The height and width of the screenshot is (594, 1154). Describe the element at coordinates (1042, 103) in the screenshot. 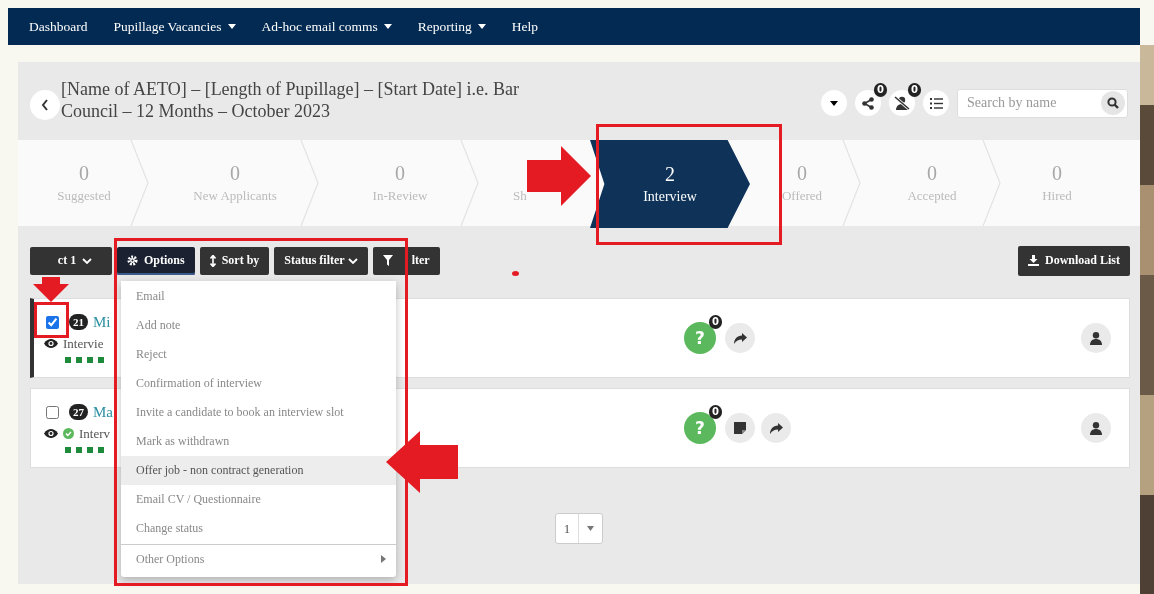

I see `search-field: Search by name` at that location.